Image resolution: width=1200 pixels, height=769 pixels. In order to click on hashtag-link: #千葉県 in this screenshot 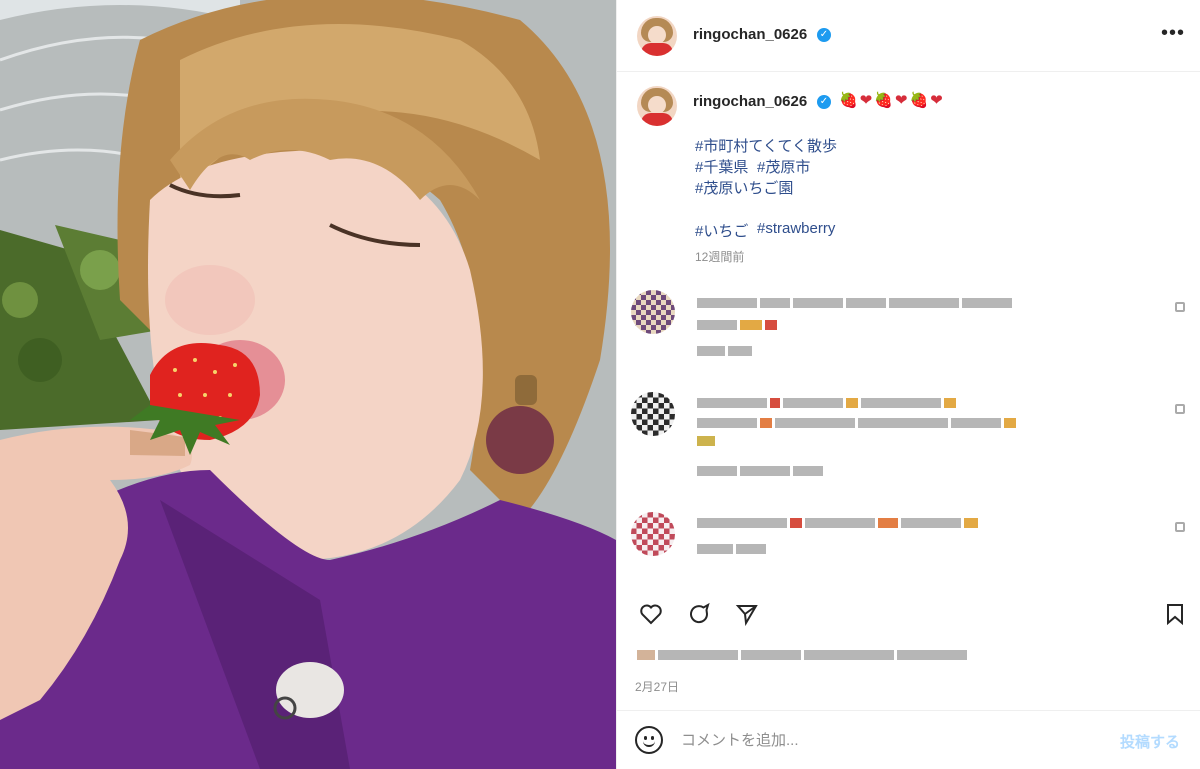, I will do `click(721, 166)`.